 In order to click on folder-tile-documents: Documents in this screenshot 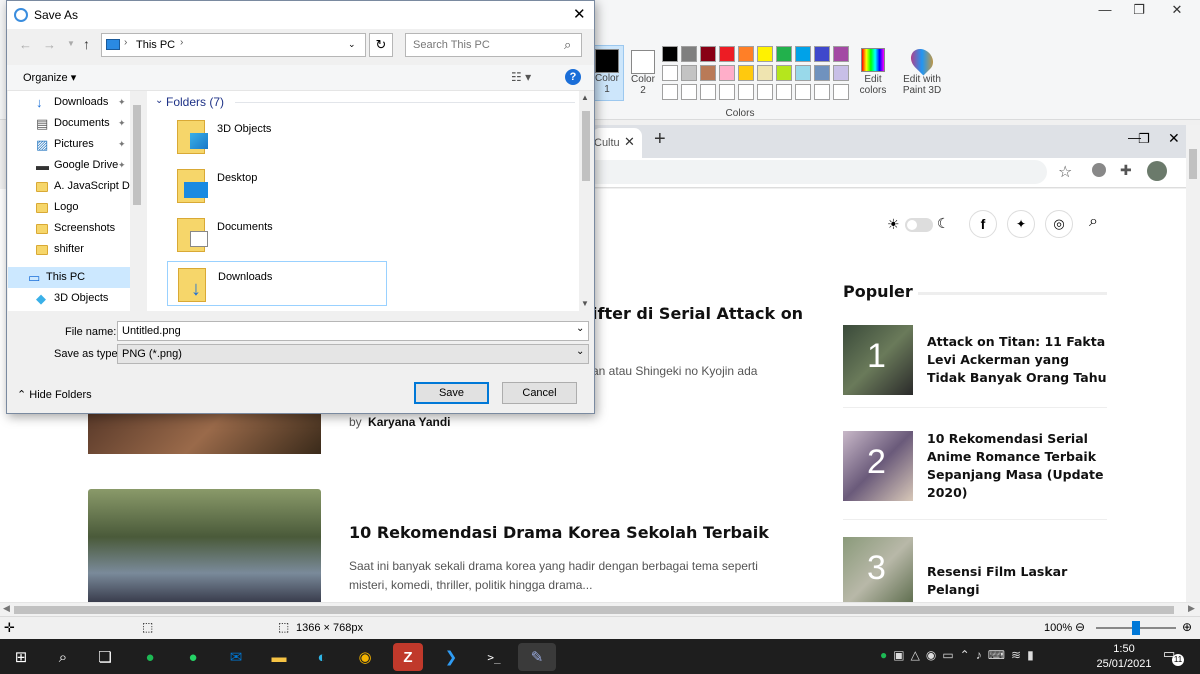, I will do `click(277, 234)`.